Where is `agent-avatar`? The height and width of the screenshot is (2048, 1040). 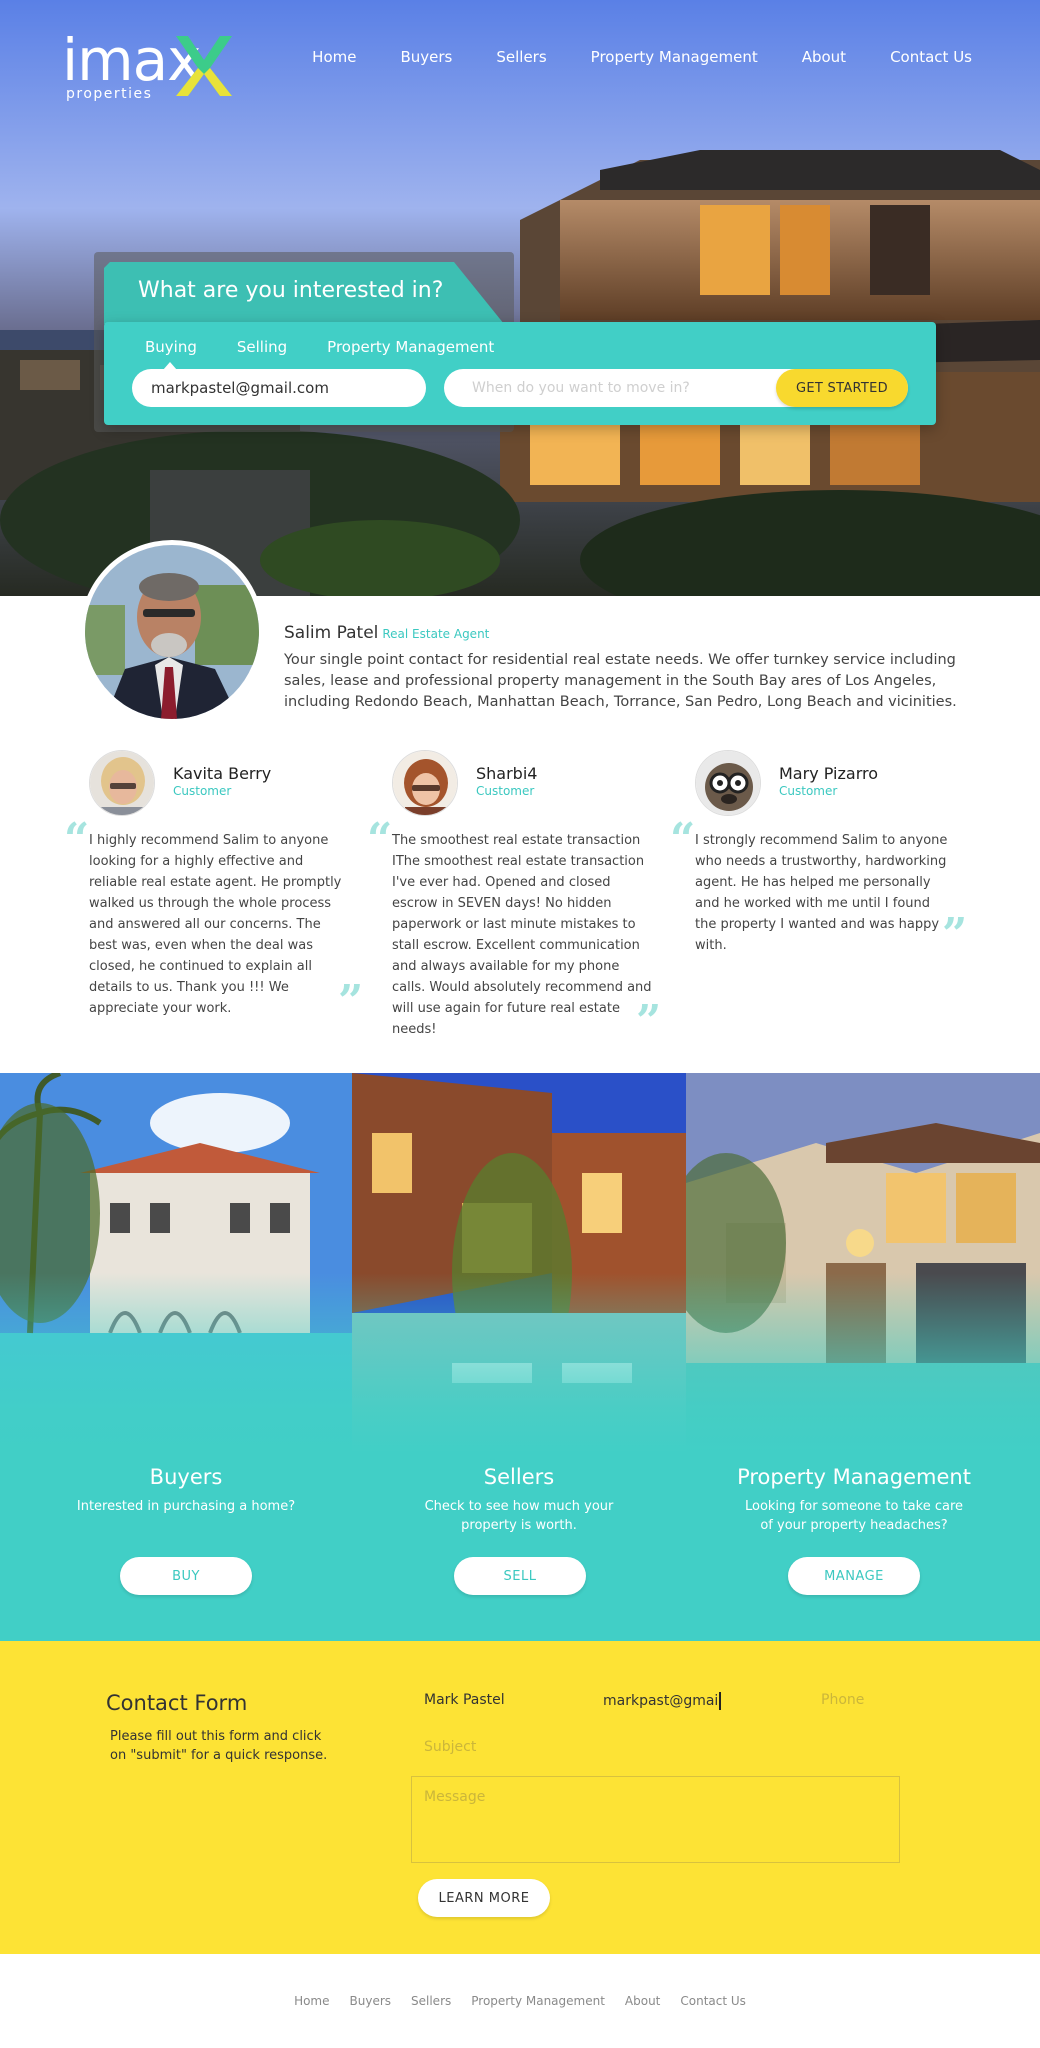
agent-avatar is located at coordinates (172, 632).